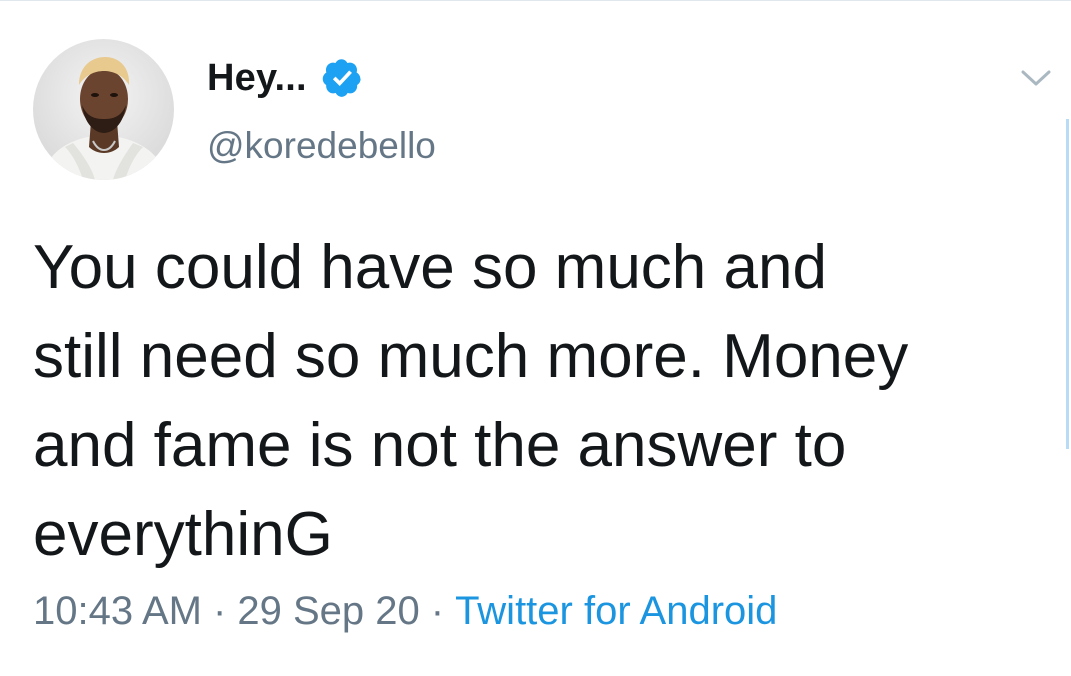 Image resolution: width=1071 pixels, height=676 pixels. I want to click on tweet-date: 29 Sep 20, so click(328, 611).